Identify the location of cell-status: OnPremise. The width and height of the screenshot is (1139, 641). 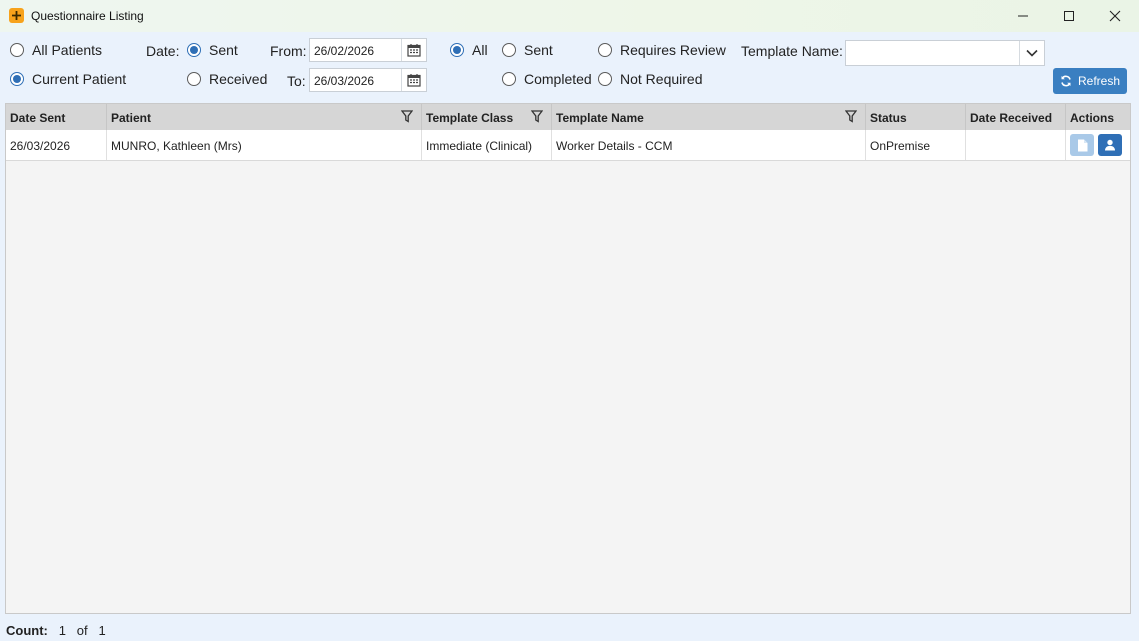
(916, 145).